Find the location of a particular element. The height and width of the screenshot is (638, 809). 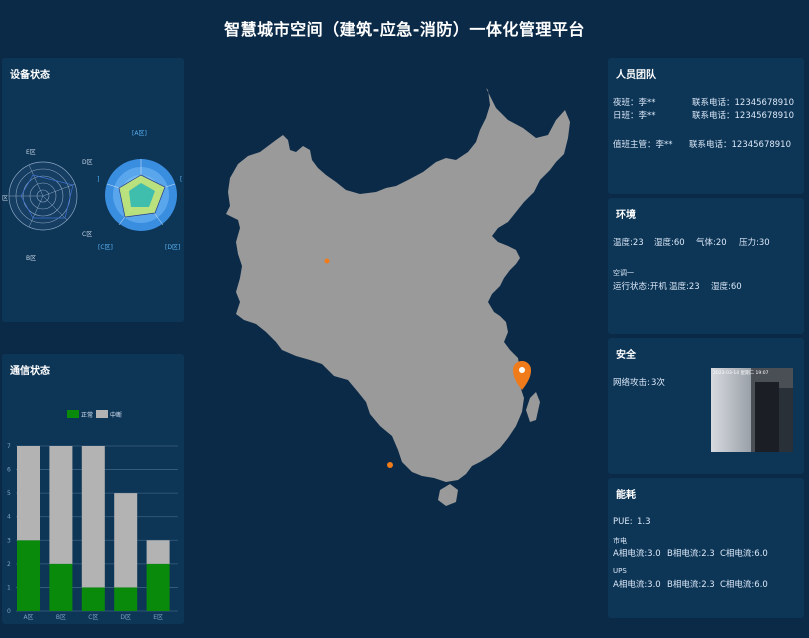

mains-phase-b: B相电流:2.3 is located at coordinates (691, 554).